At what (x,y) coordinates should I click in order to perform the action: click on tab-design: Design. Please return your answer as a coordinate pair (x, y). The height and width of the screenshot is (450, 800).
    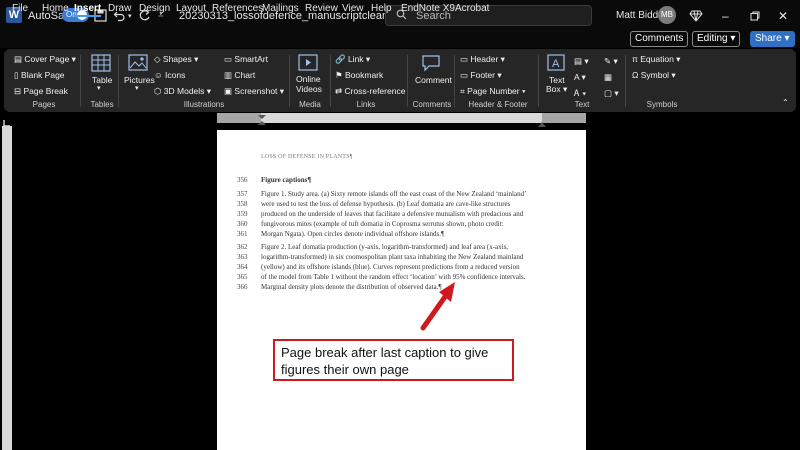
    Looking at the image, I should click on (154, 8).